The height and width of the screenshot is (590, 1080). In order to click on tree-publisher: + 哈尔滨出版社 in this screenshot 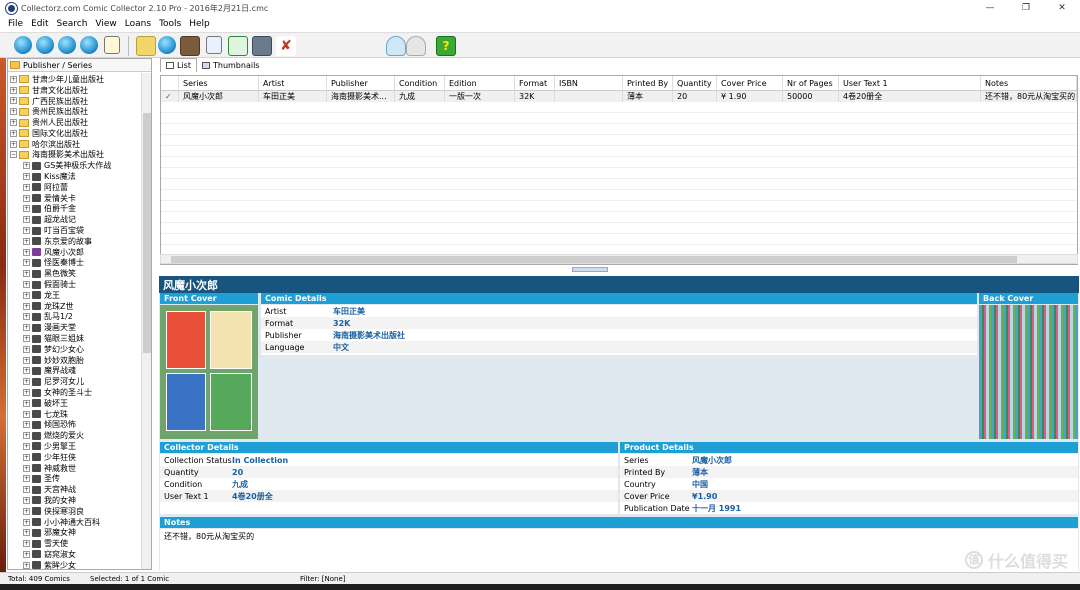, I will do `click(74, 144)`.